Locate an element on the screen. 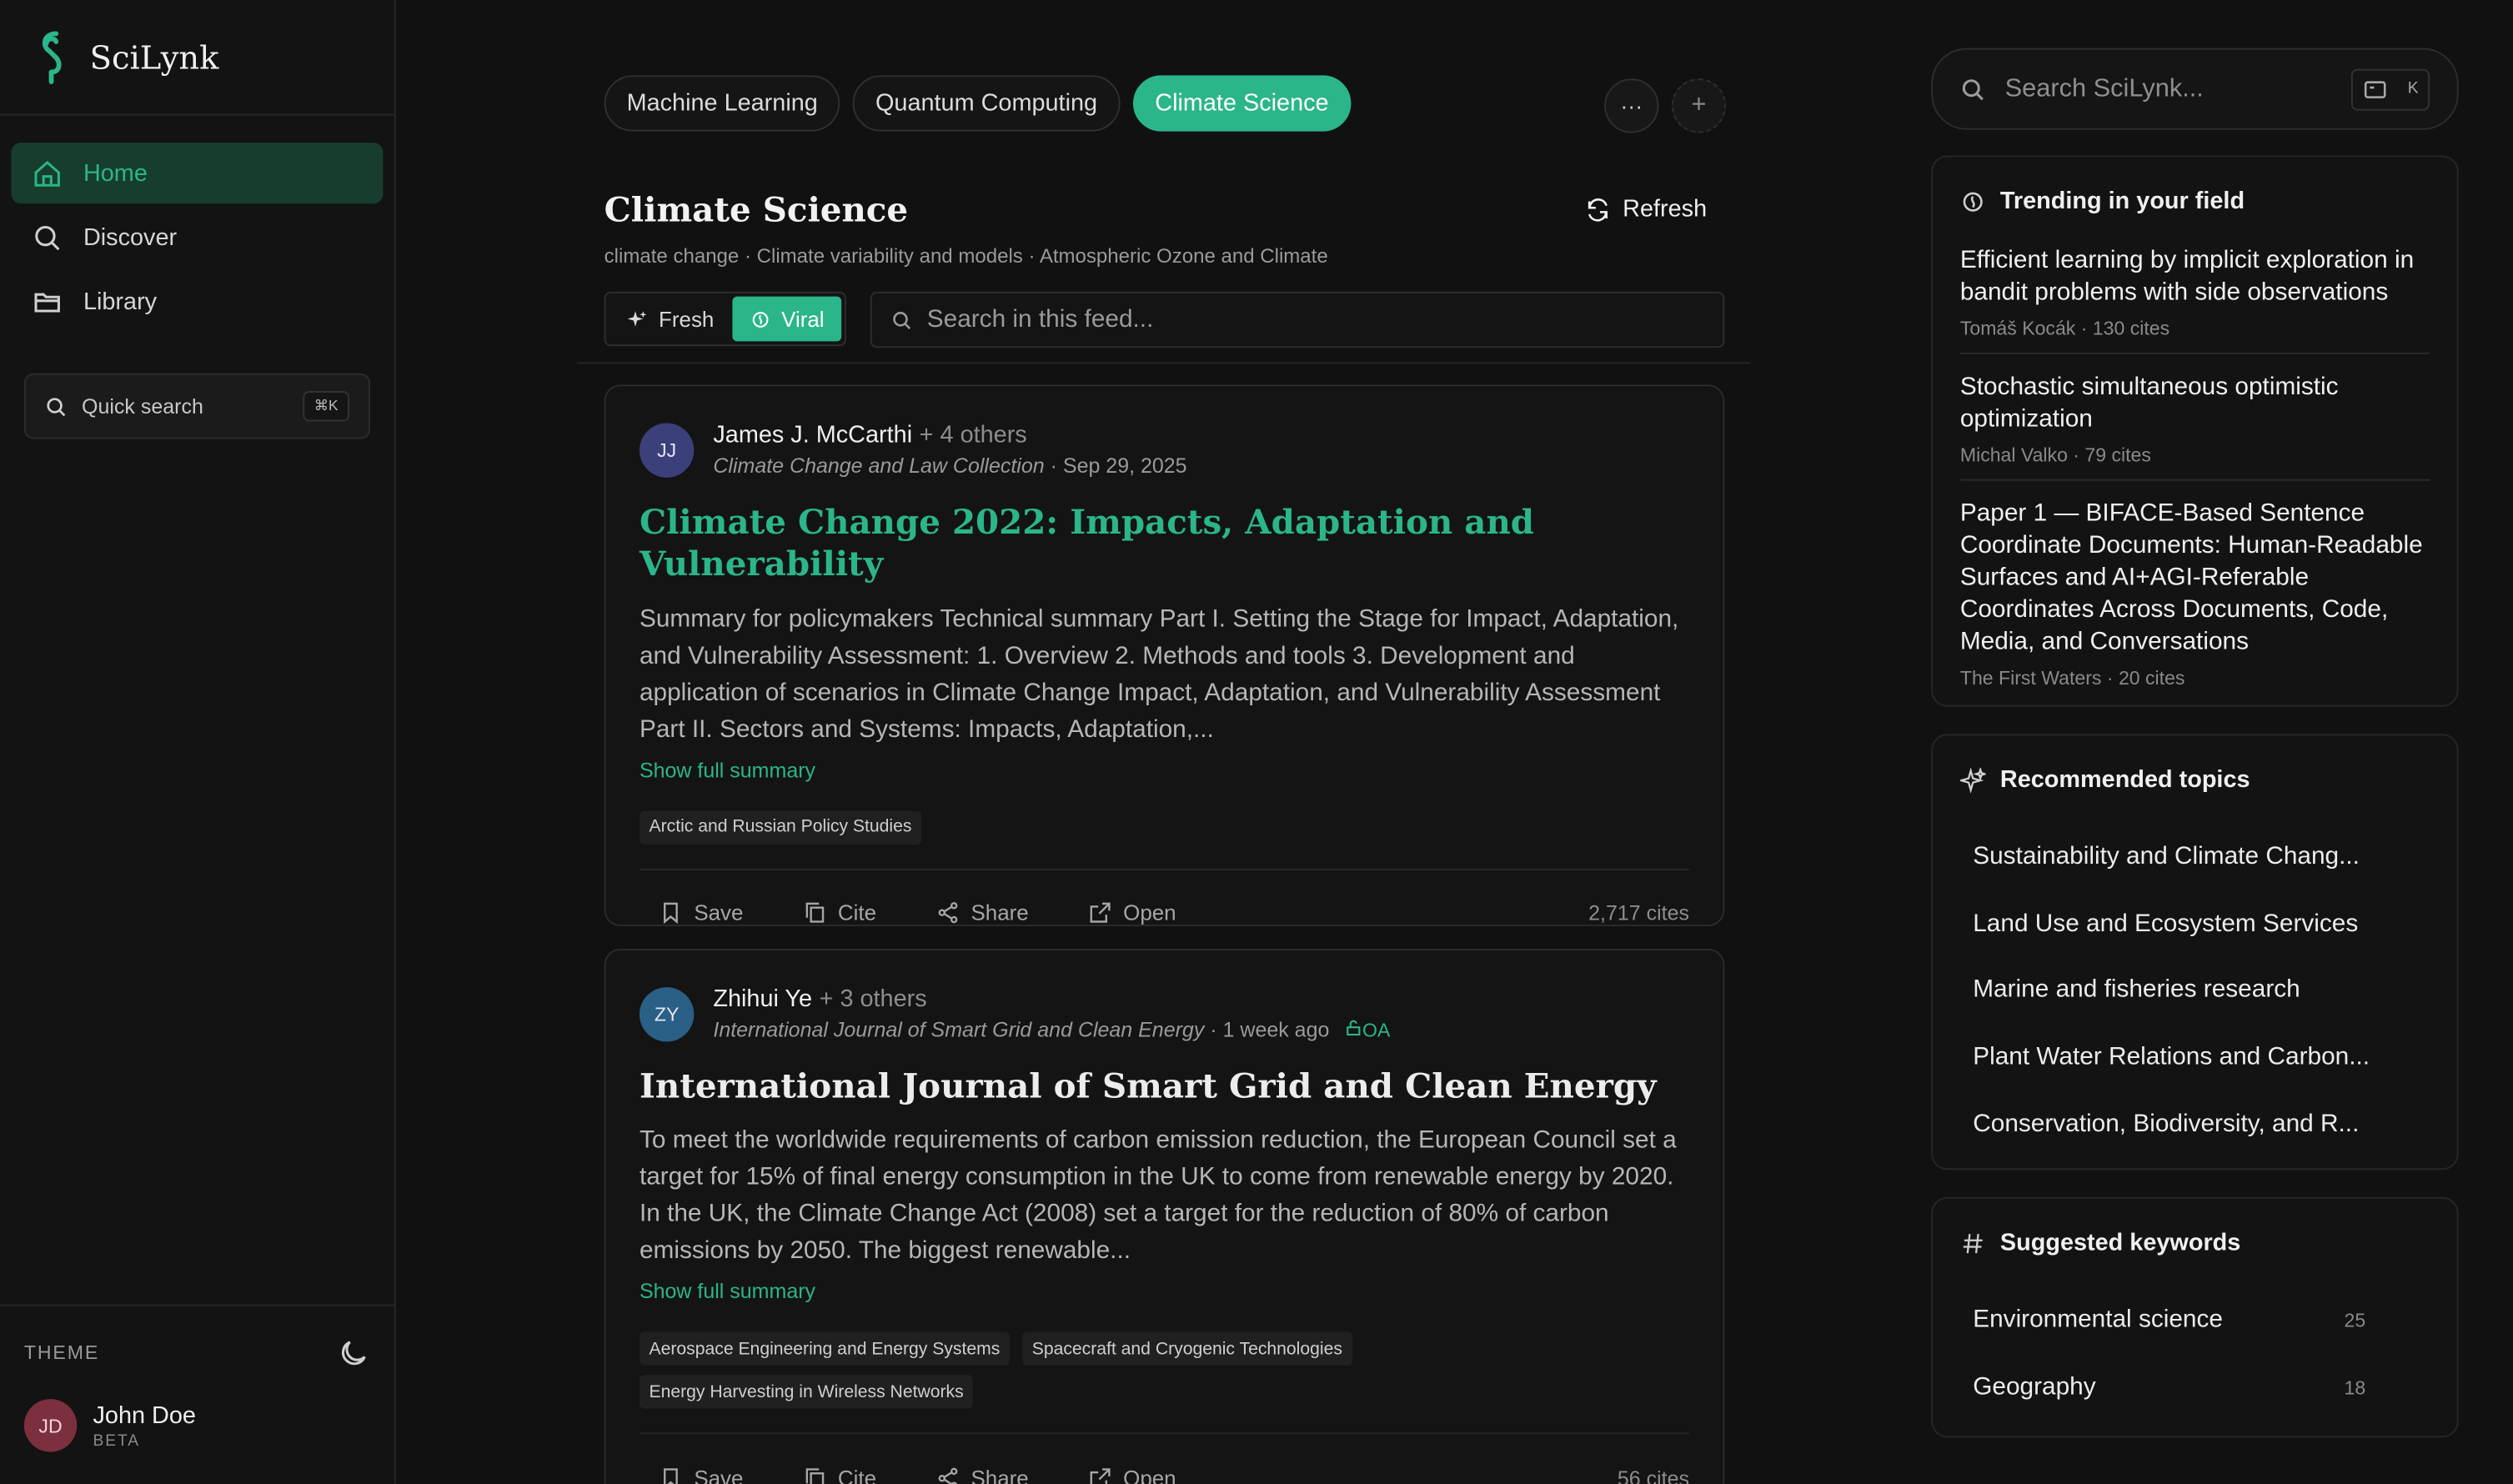 Image resolution: width=2513 pixels, height=1484 pixels. feed-search is located at coordinates (1297, 319).